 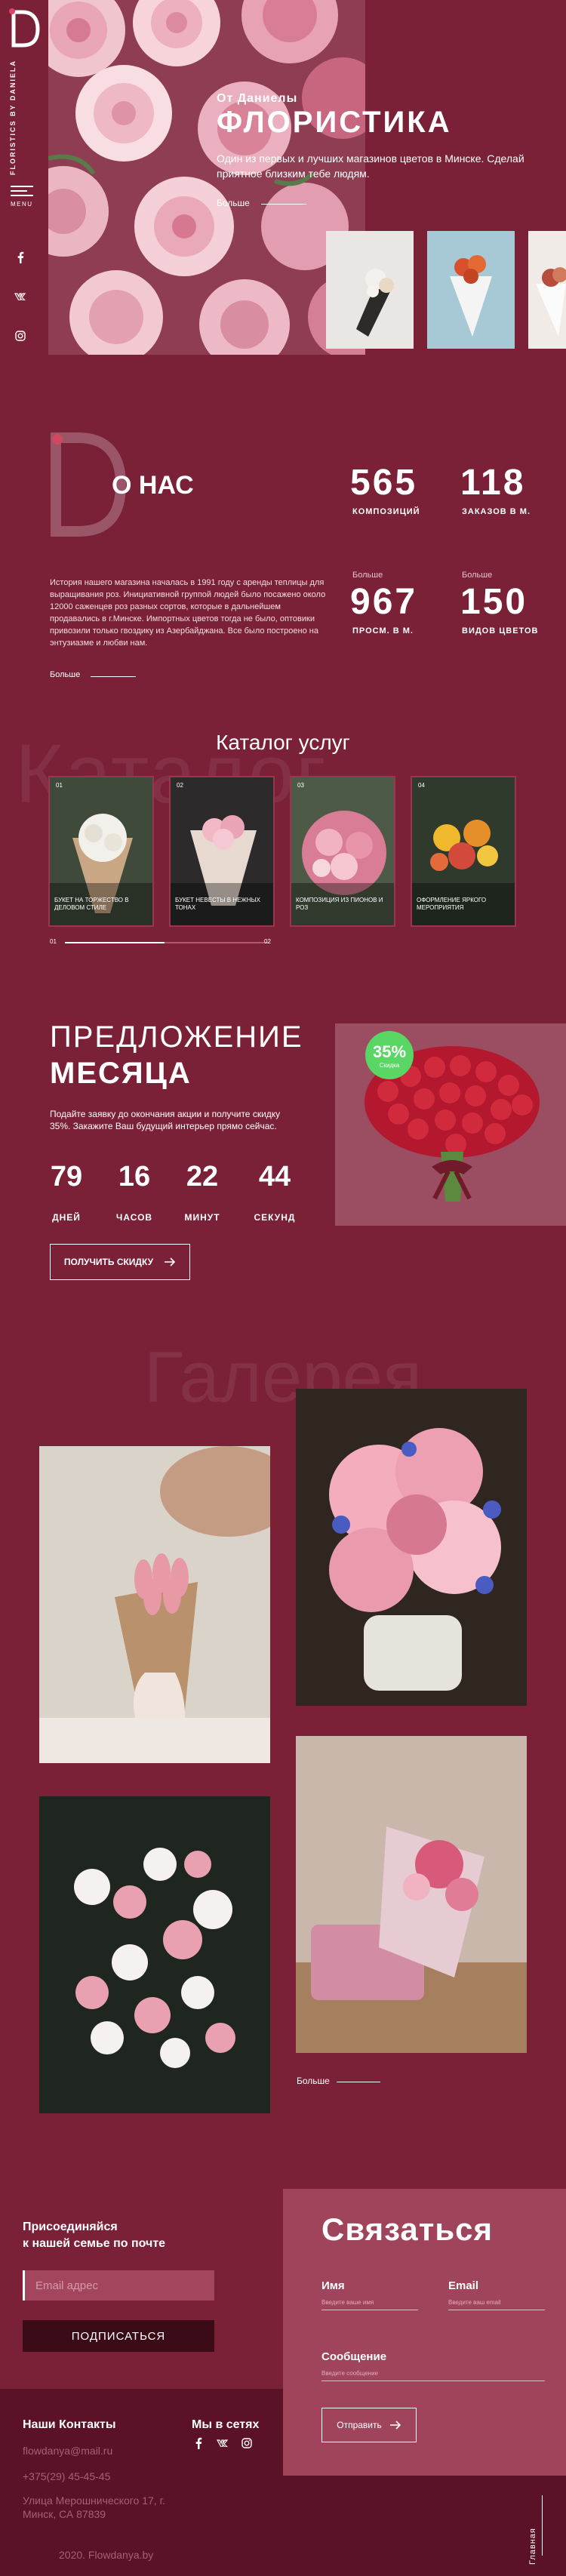 What do you see at coordinates (422, 785) in the screenshot?
I see `catalog-card-number: 04` at bounding box center [422, 785].